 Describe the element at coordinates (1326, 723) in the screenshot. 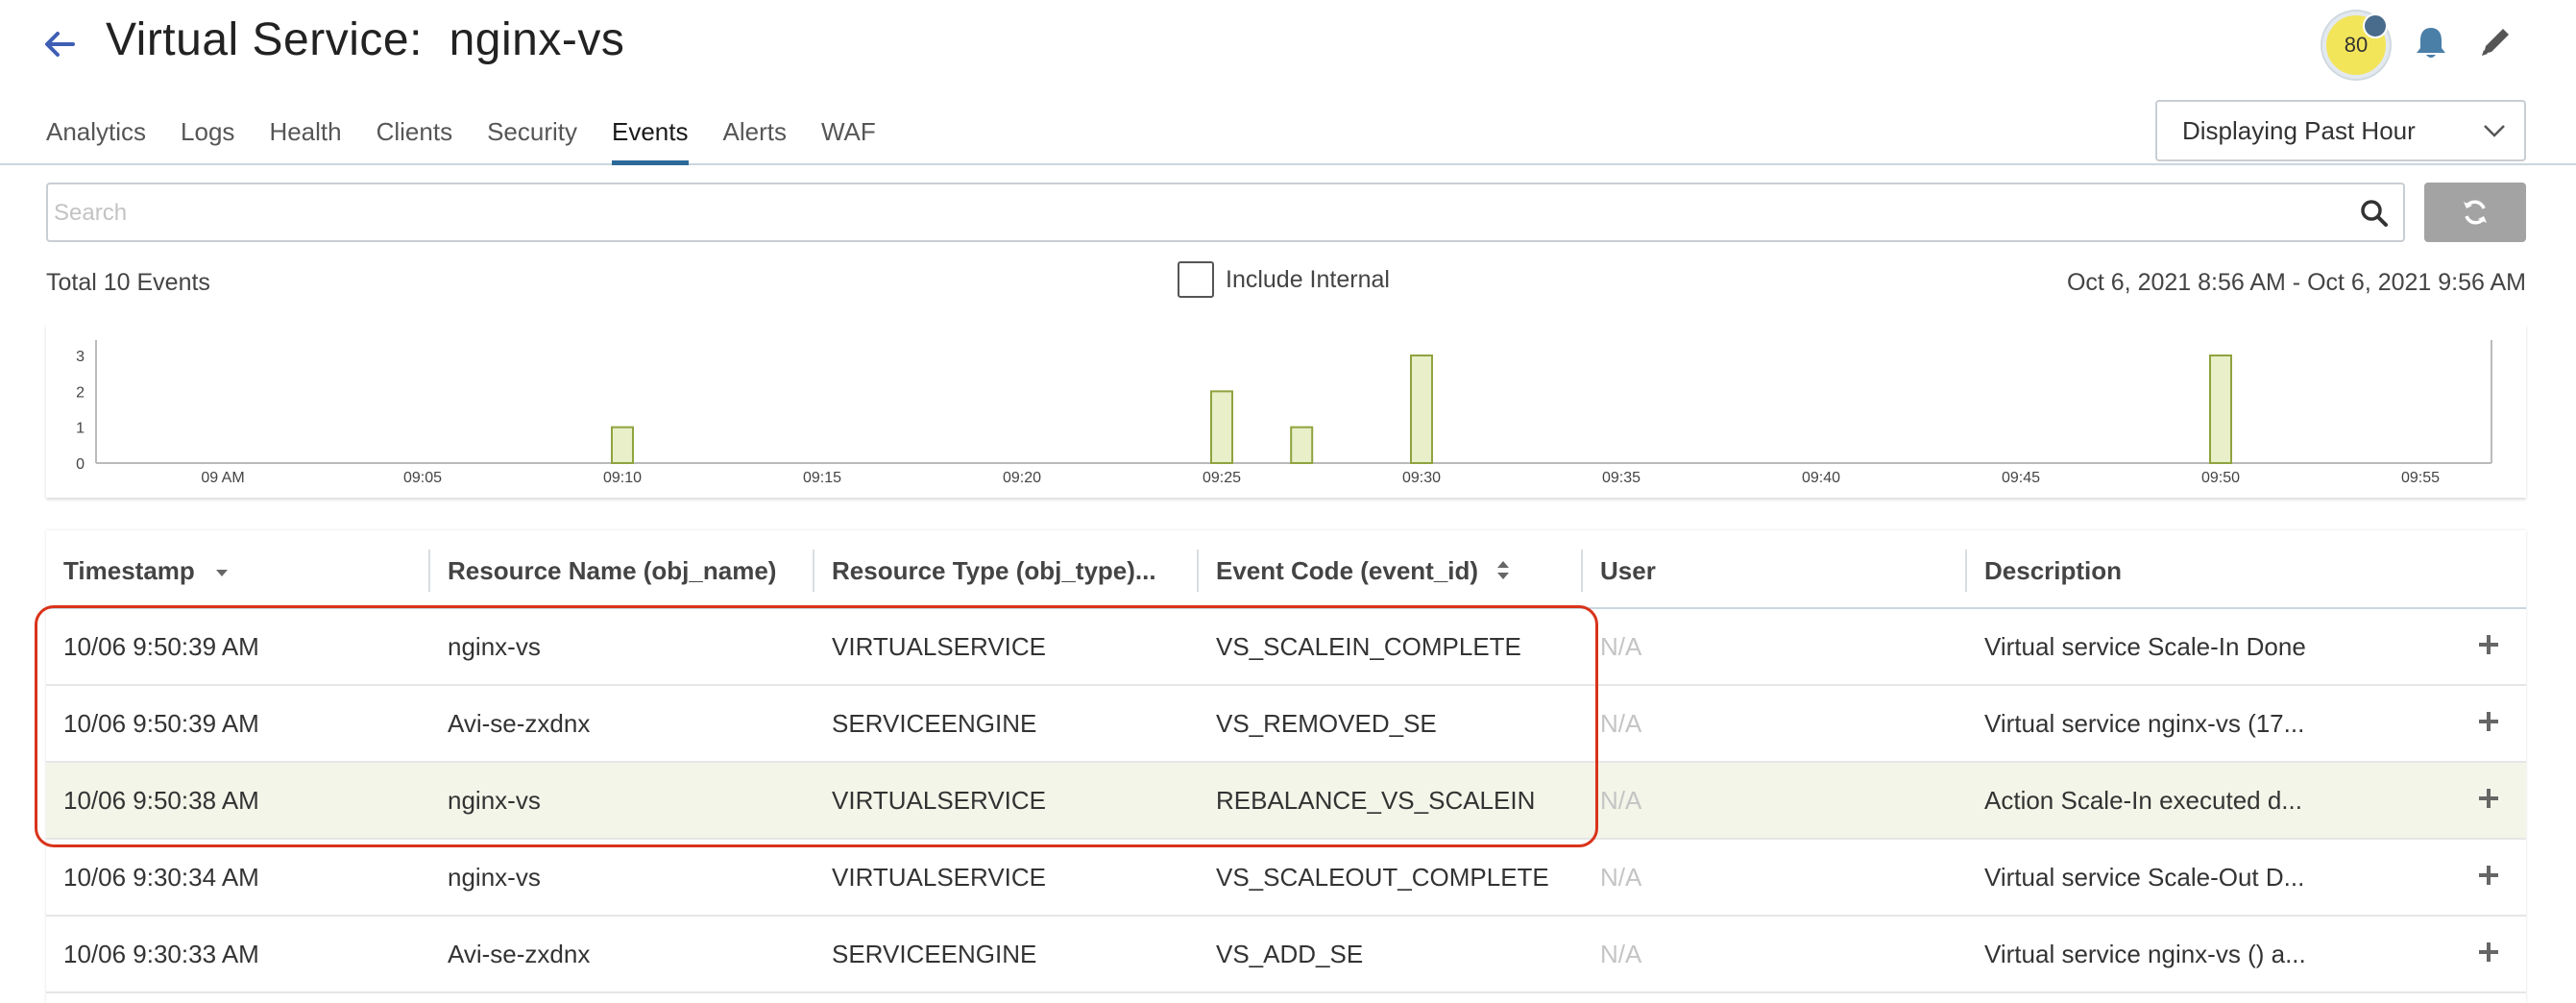

I see `cell-event-code: VS_REMOVED_SE` at that location.